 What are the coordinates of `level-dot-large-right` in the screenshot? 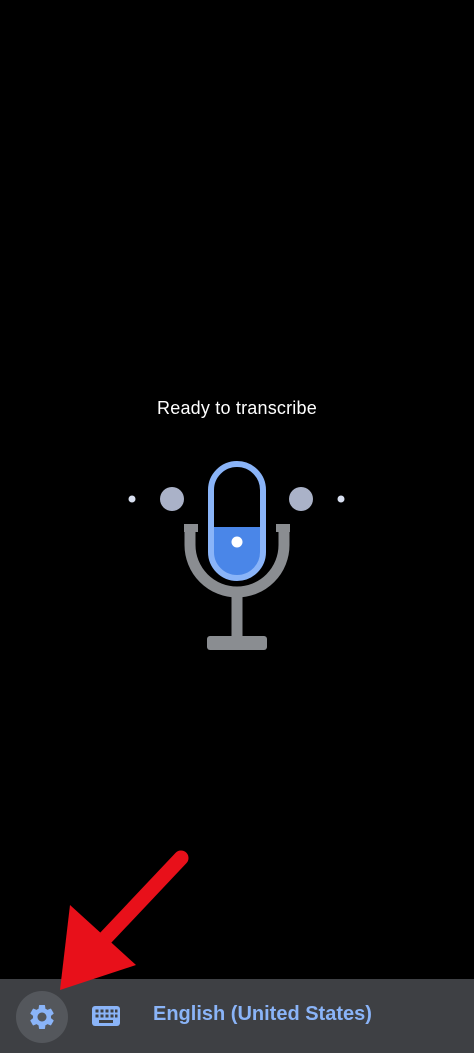 It's located at (301, 499).